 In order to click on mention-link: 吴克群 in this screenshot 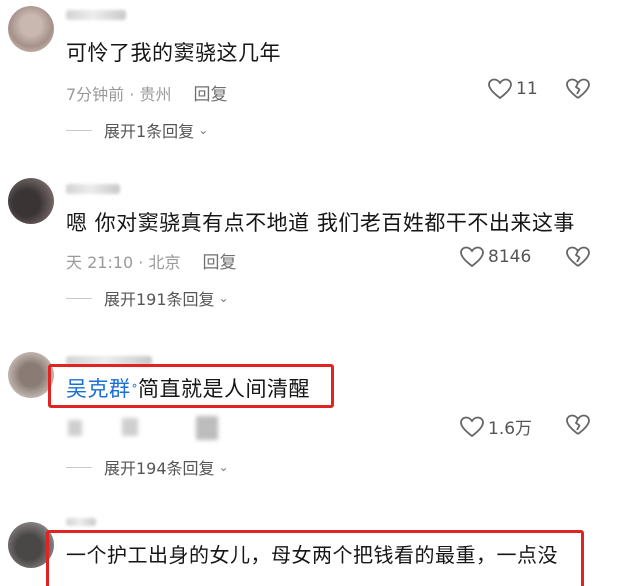, I will do `click(98, 389)`.